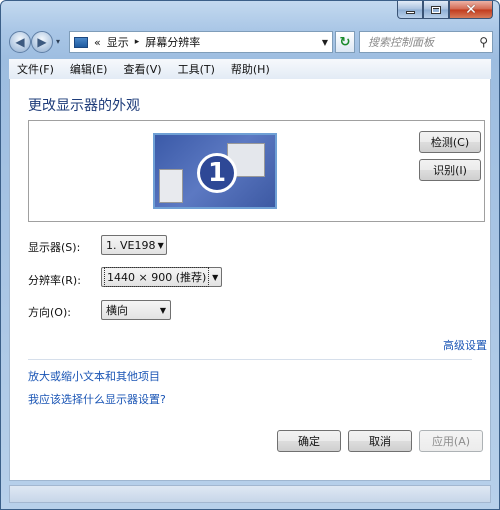  I want to click on close-icon: ✕, so click(471, 9).